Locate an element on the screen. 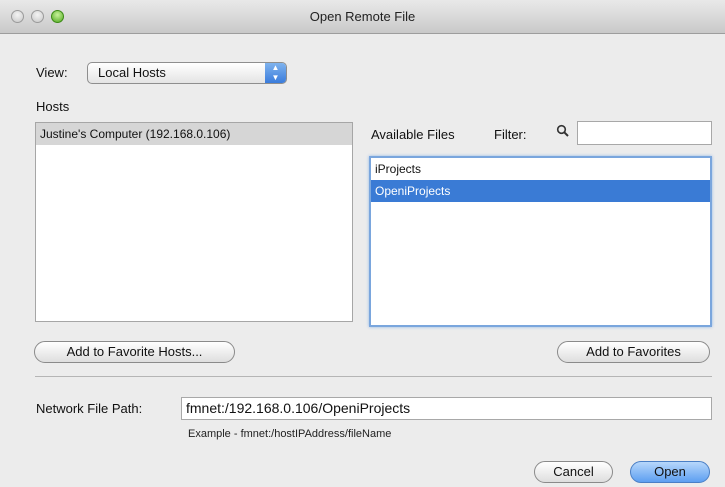  window-title: Open Remote File is located at coordinates (362, 16).